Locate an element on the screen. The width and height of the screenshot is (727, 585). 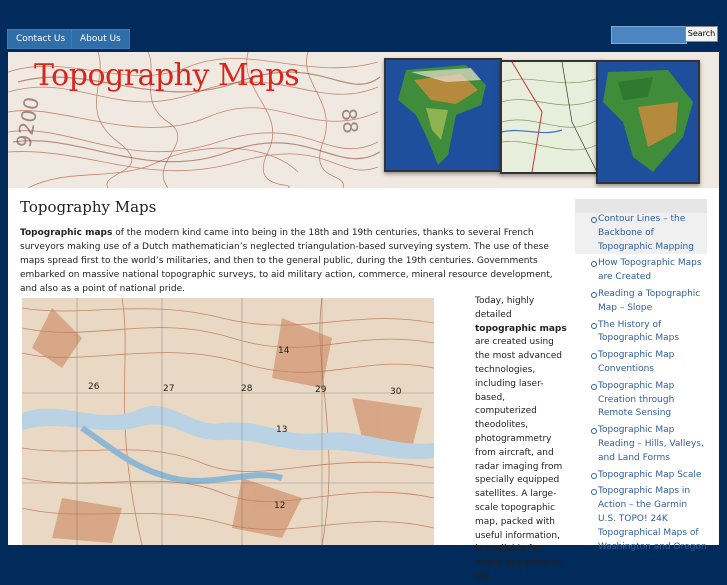
side-text-pre: Today, highly detailed is located at coordinates (505, 308).